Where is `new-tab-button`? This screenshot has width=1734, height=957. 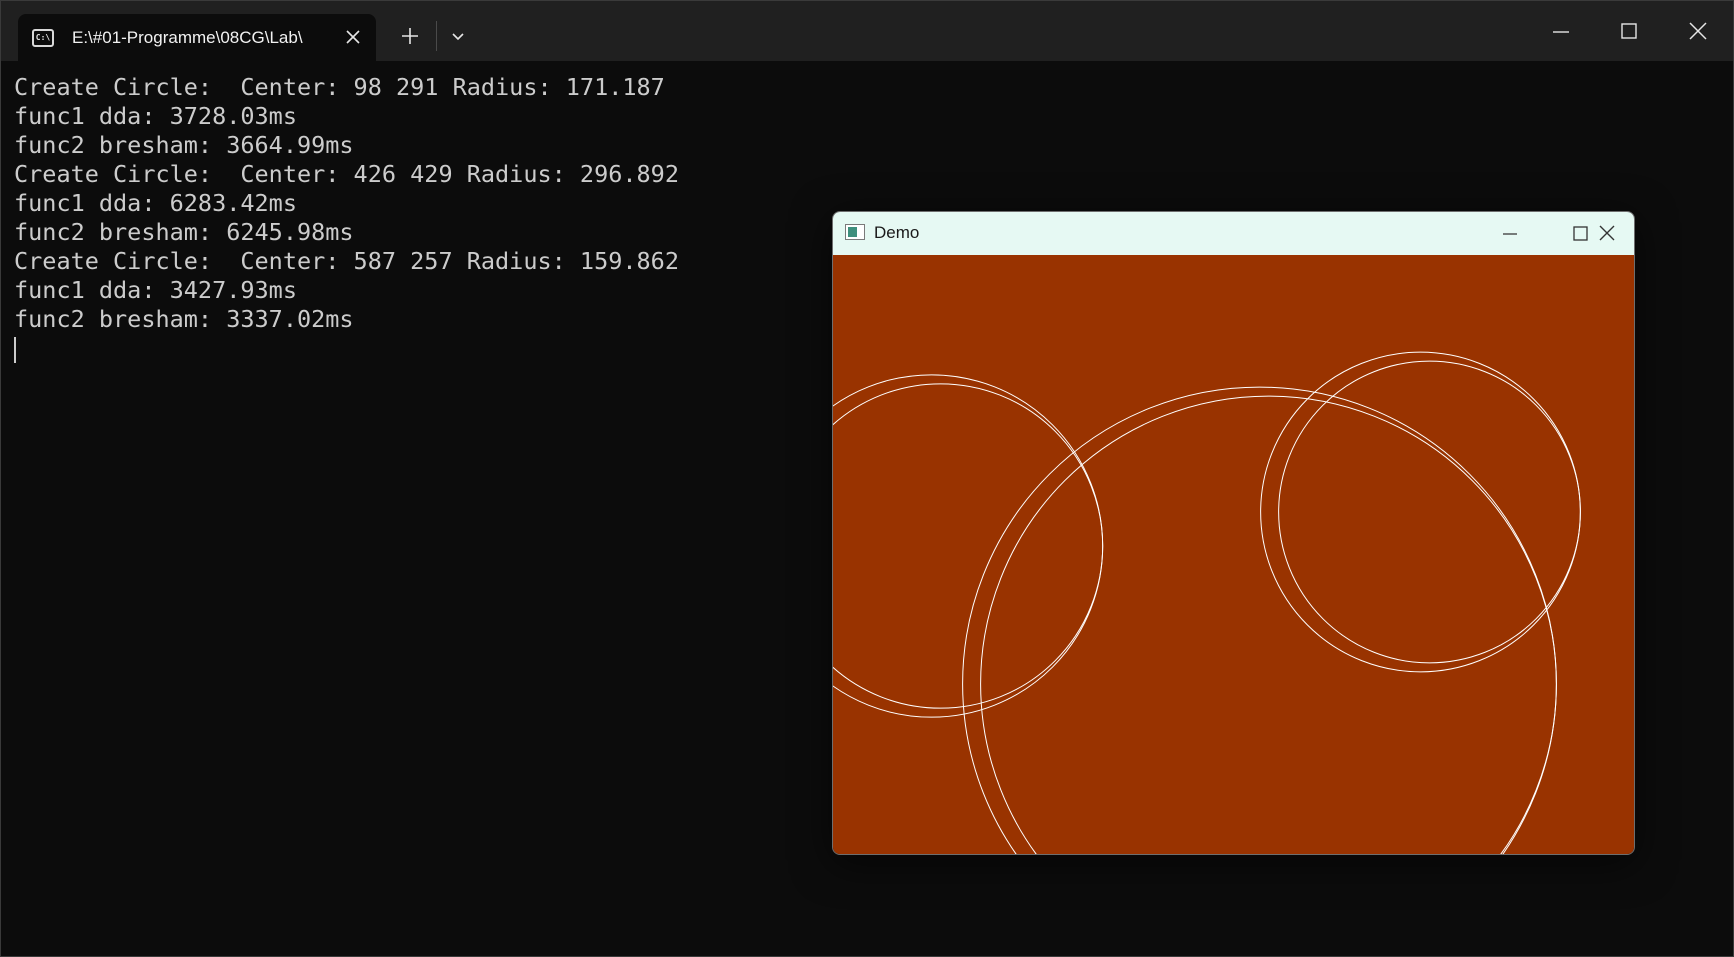
new-tab-button is located at coordinates (410, 36).